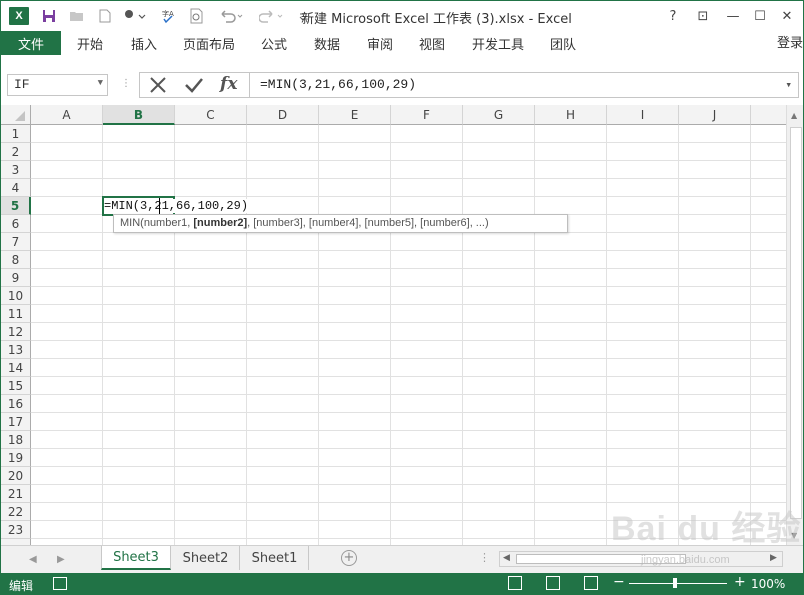  What do you see at coordinates (67, 115) in the screenshot?
I see `column-header-a: A` at bounding box center [67, 115].